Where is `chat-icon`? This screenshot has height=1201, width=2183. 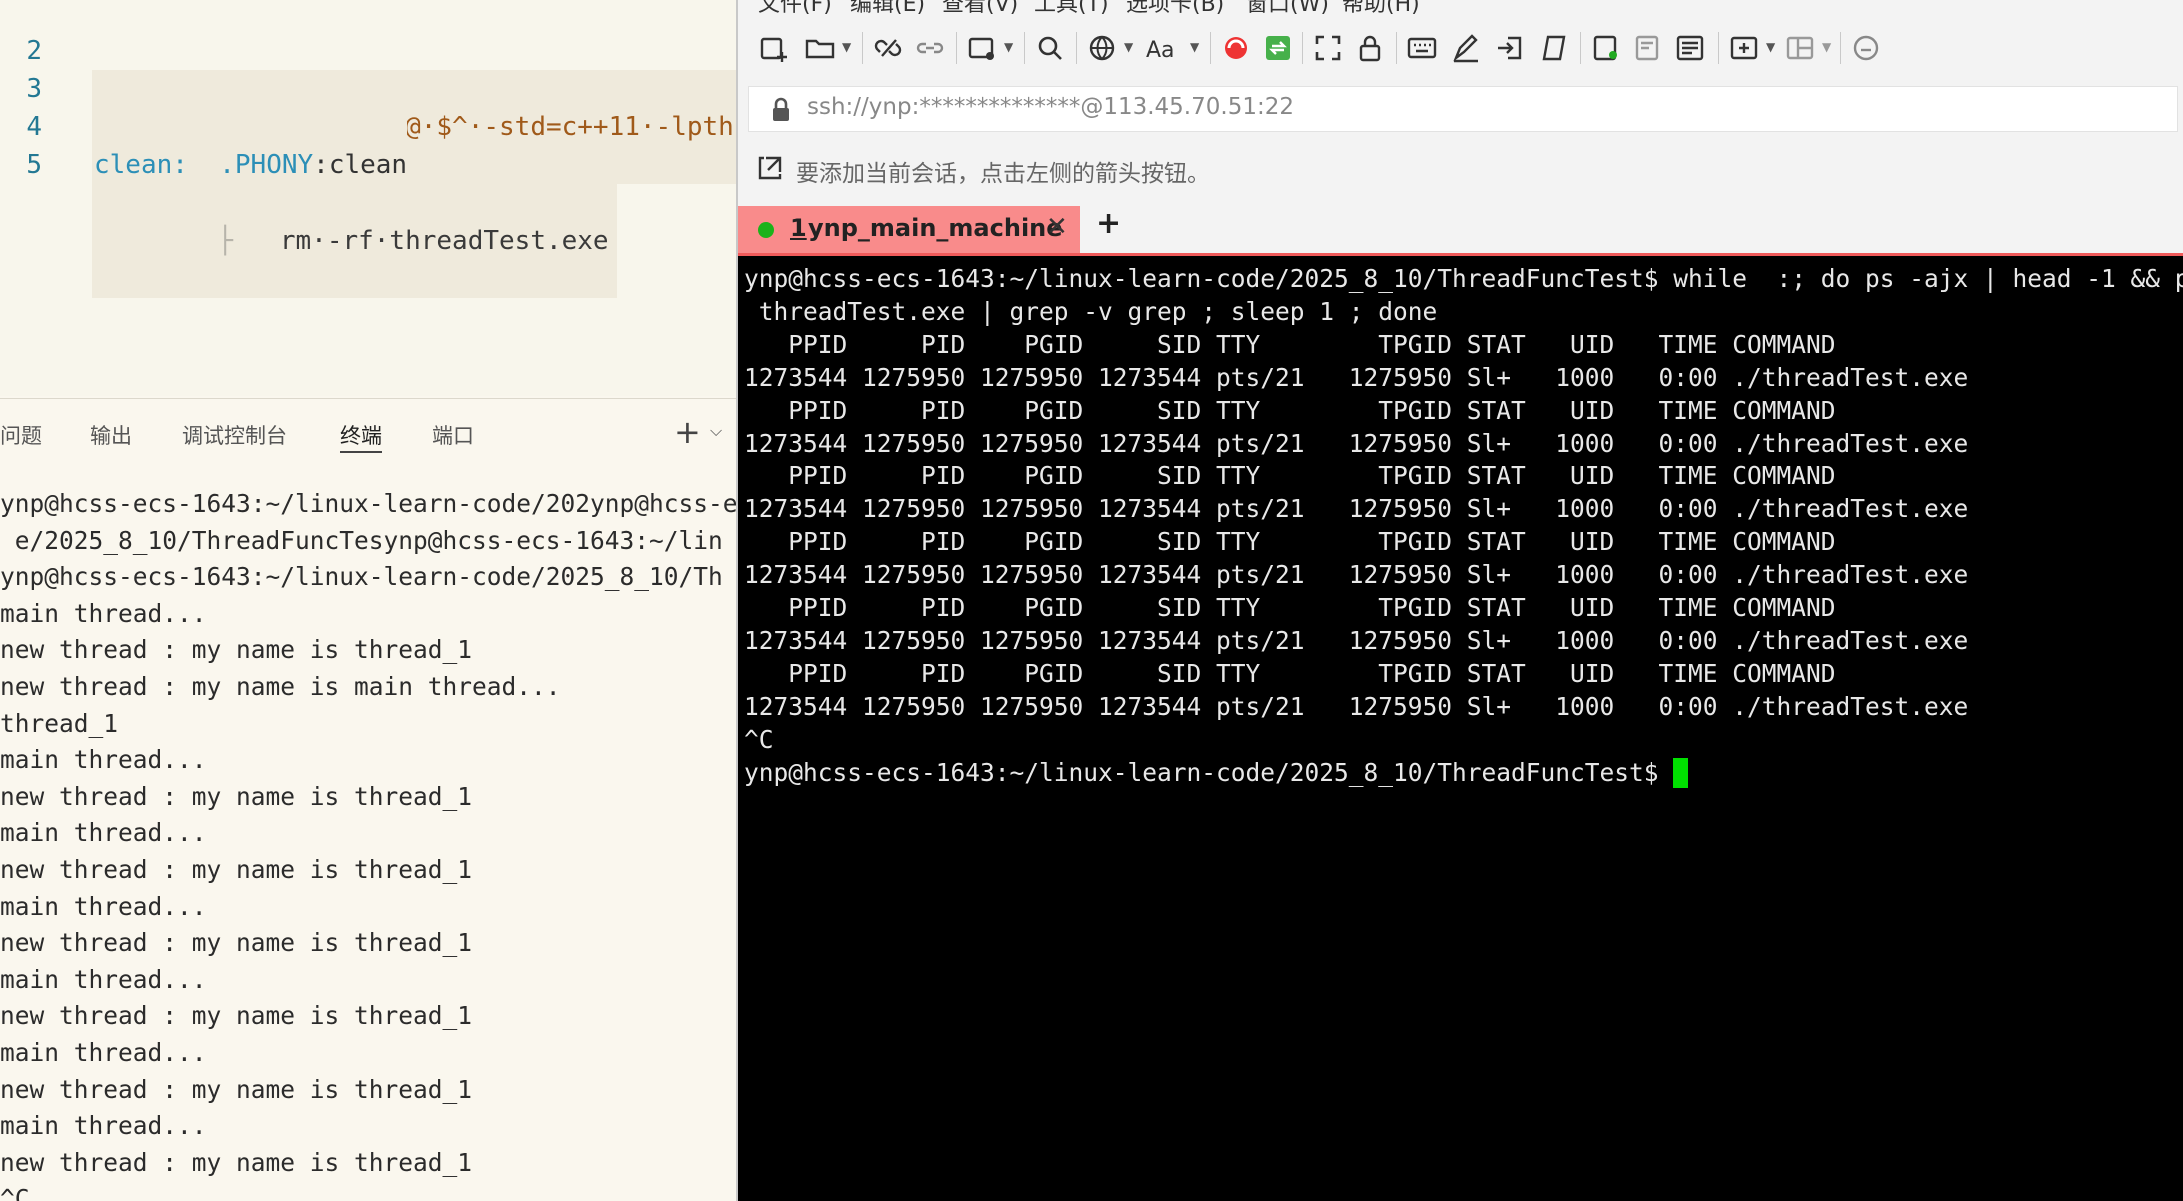 chat-icon is located at coordinates (1866, 48).